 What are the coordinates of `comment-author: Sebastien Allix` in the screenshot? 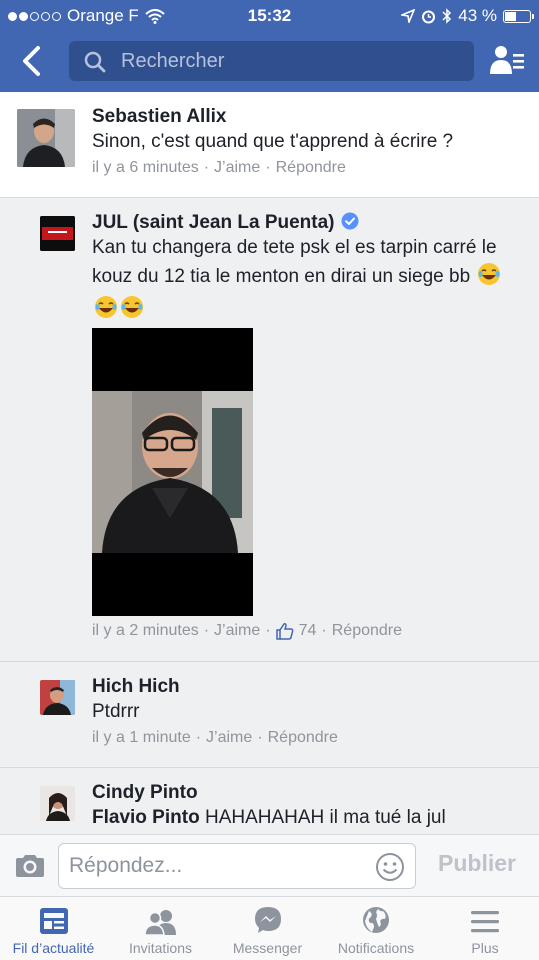 It's located at (159, 117).